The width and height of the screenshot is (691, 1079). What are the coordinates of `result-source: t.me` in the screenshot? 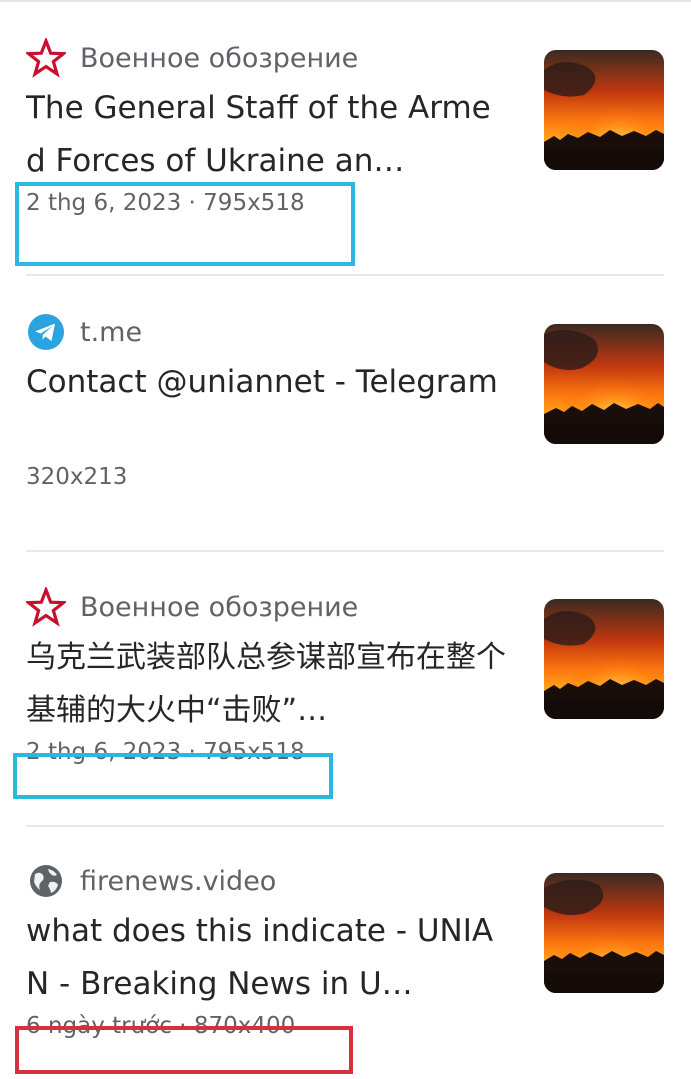 It's located at (84, 332).